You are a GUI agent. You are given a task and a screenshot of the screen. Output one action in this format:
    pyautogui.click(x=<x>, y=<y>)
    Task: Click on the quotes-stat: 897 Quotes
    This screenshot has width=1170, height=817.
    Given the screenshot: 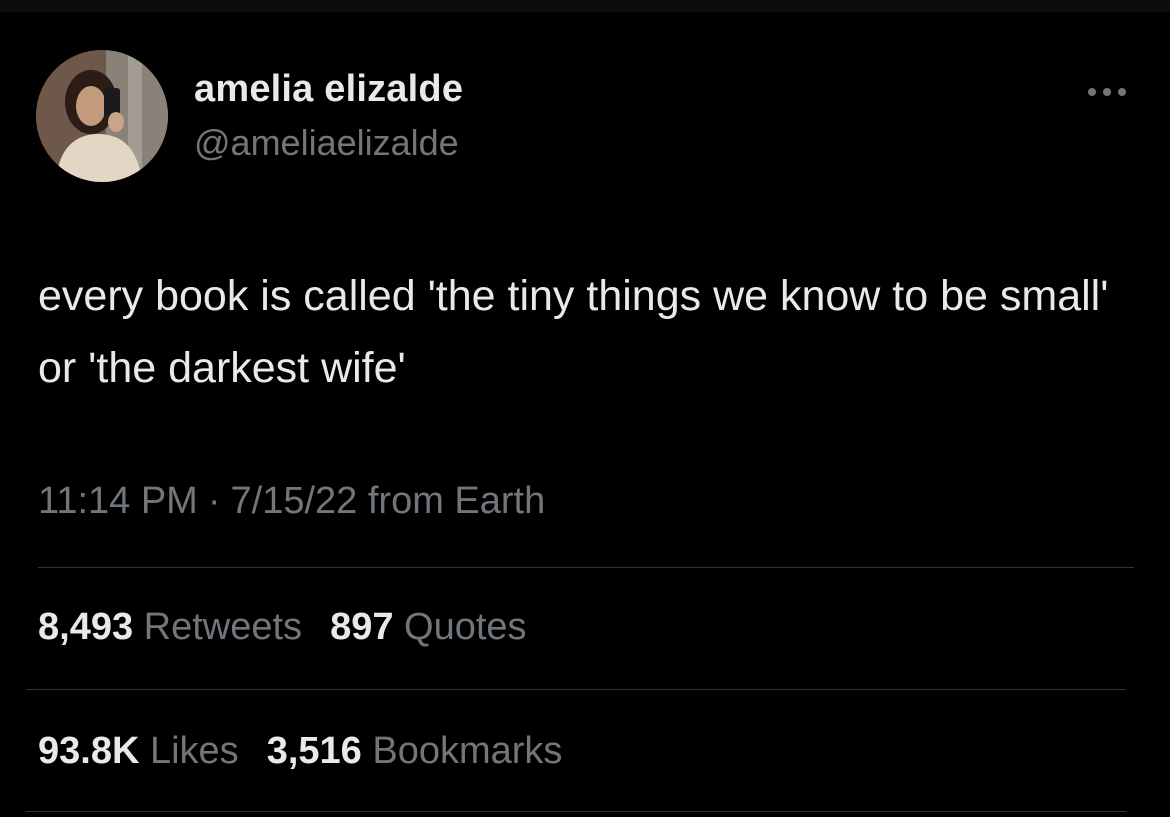 What is the action you would take?
    pyautogui.click(x=428, y=627)
    